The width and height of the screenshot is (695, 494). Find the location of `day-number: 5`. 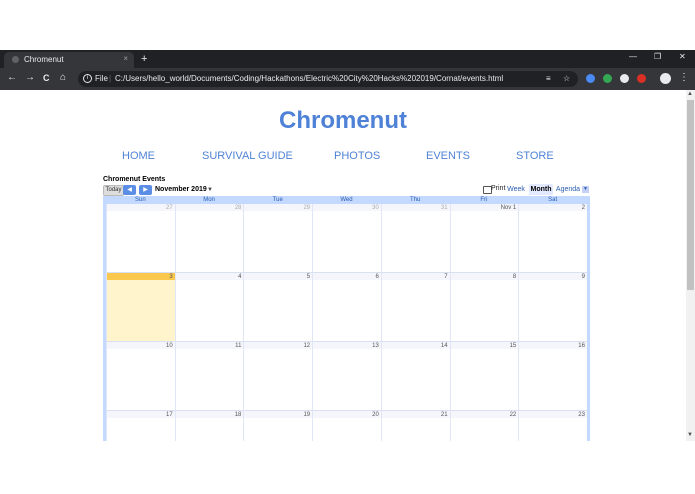

day-number: 5 is located at coordinates (308, 277).